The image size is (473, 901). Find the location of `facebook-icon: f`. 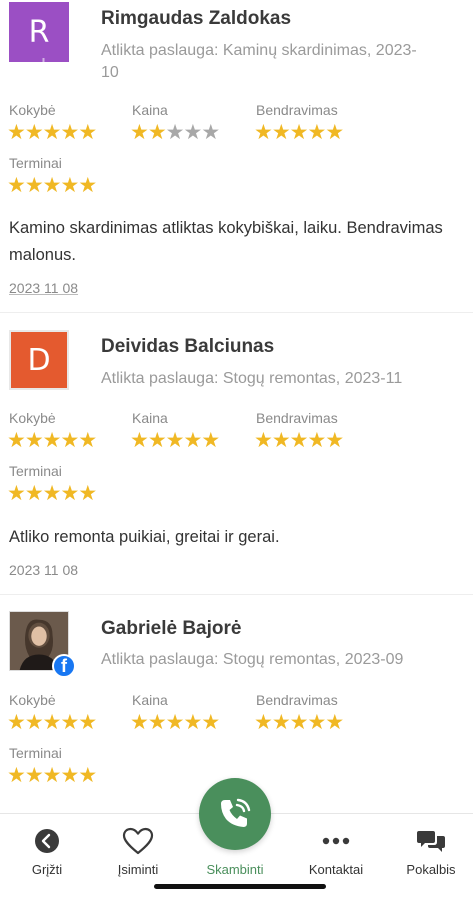

facebook-icon: f is located at coordinates (64, 666).